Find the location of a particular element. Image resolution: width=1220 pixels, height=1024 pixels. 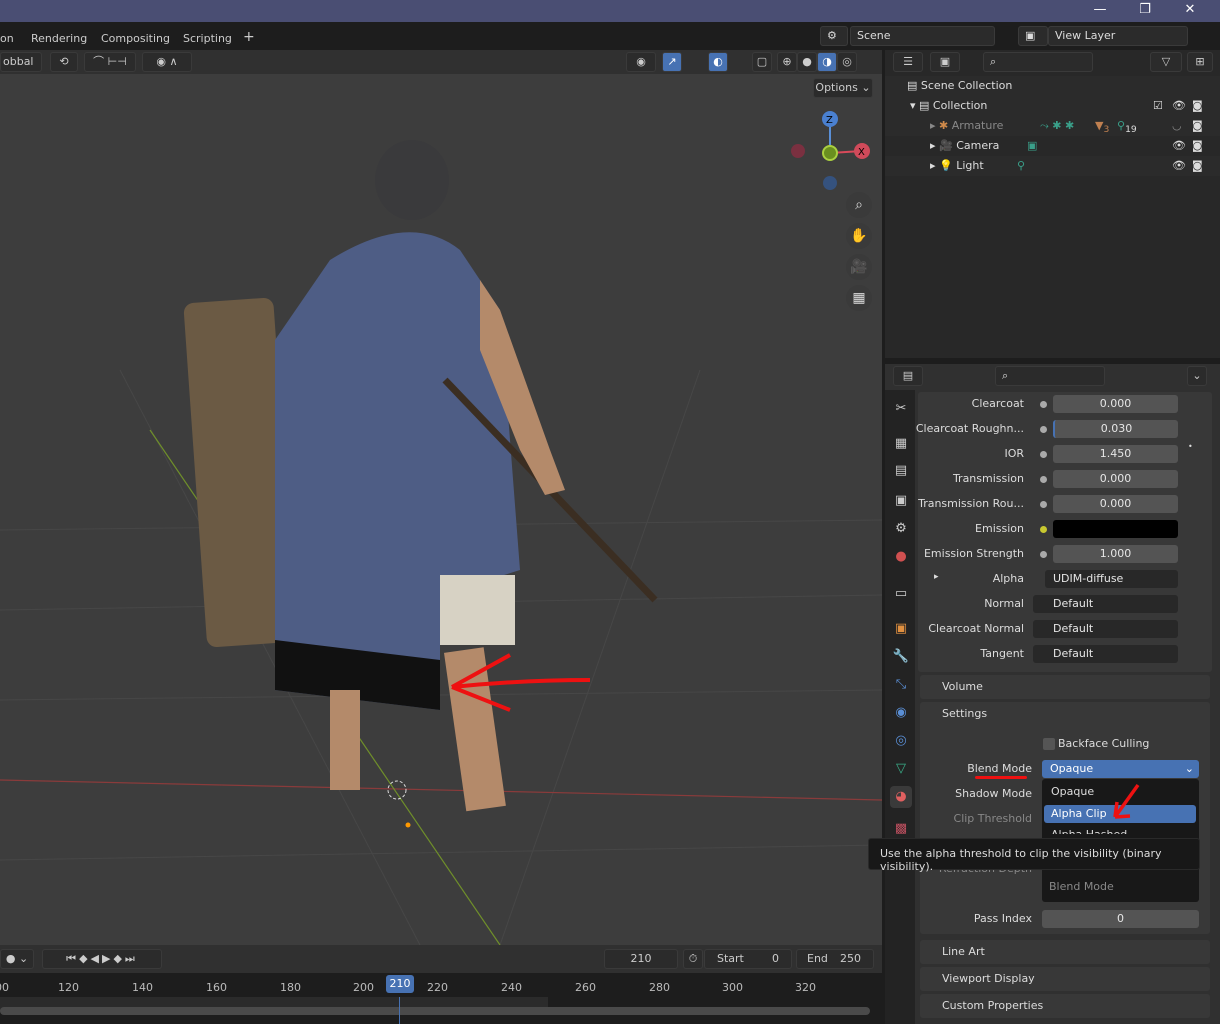

maximize-button: ❐ is located at coordinates (1145, 11).